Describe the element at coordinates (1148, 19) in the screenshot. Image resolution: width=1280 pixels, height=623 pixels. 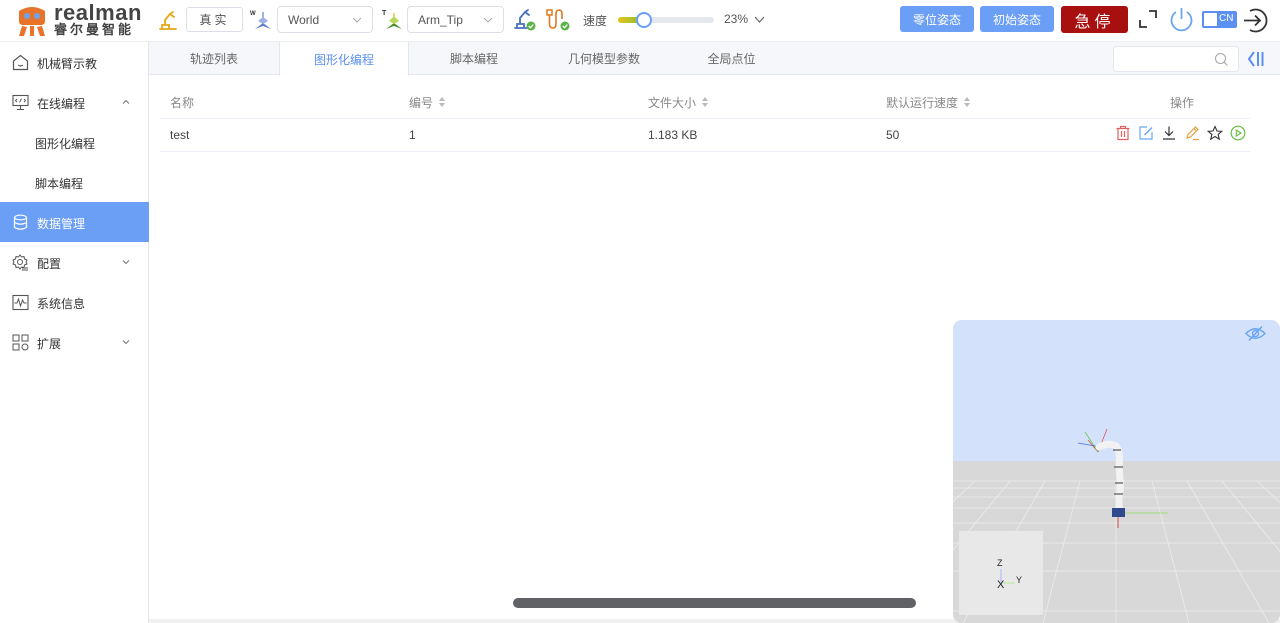
I see `fullscreen-icon` at that location.